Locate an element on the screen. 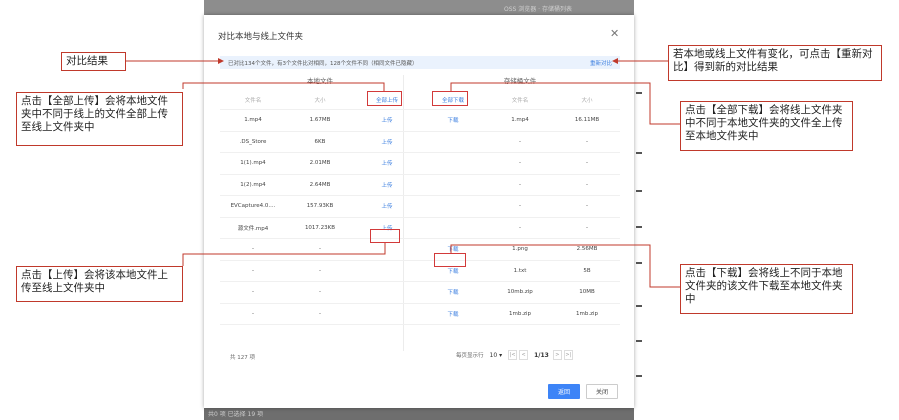 The width and height of the screenshot is (899, 420). connector-download-all is located at coordinates (565, 103).